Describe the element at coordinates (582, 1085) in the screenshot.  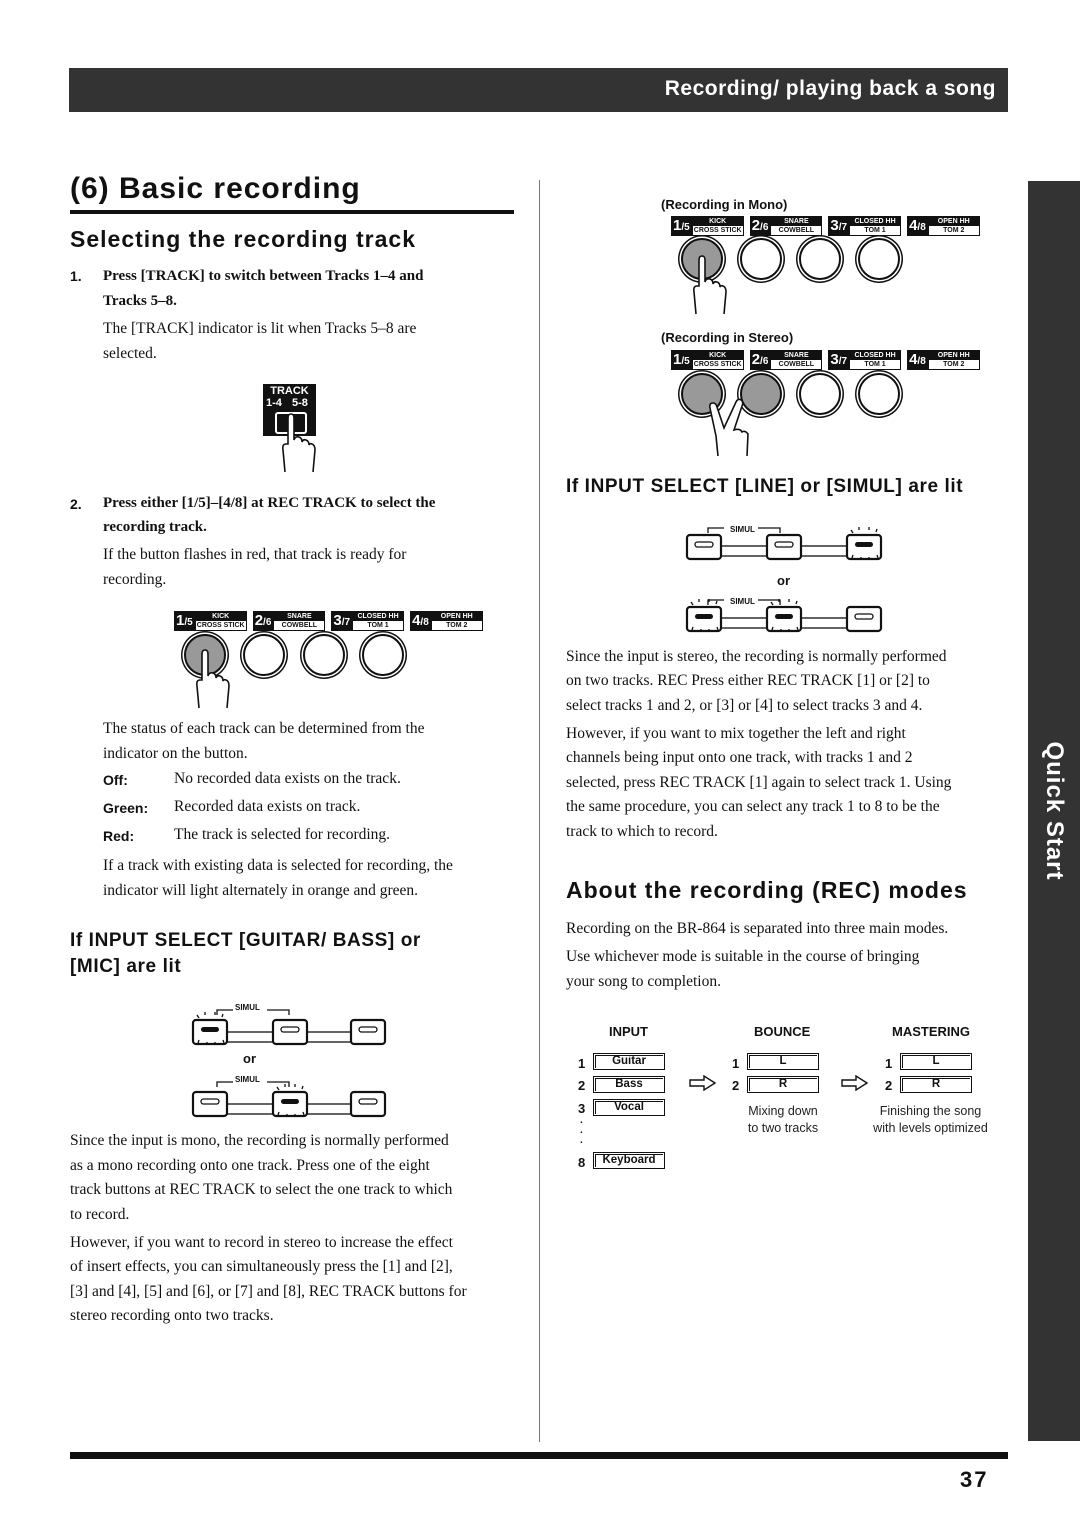
I see `input-index: 2` at that location.